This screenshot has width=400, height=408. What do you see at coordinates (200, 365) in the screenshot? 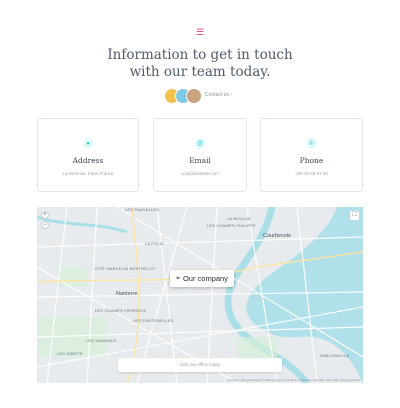
I see `visit-office-button: Visit our office today` at bounding box center [200, 365].